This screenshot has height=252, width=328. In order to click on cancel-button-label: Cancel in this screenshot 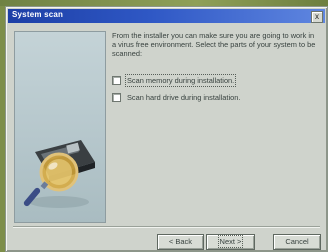, I will do `click(297, 241)`.